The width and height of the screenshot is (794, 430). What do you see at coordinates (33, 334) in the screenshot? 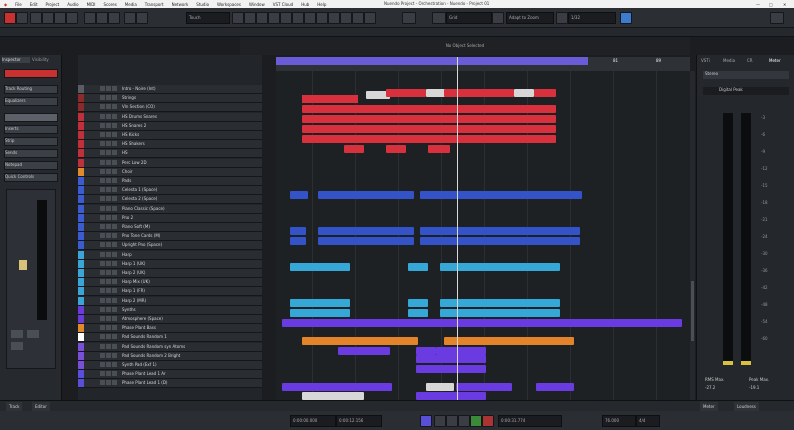
I see `solo-button-strip` at bounding box center [33, 334].